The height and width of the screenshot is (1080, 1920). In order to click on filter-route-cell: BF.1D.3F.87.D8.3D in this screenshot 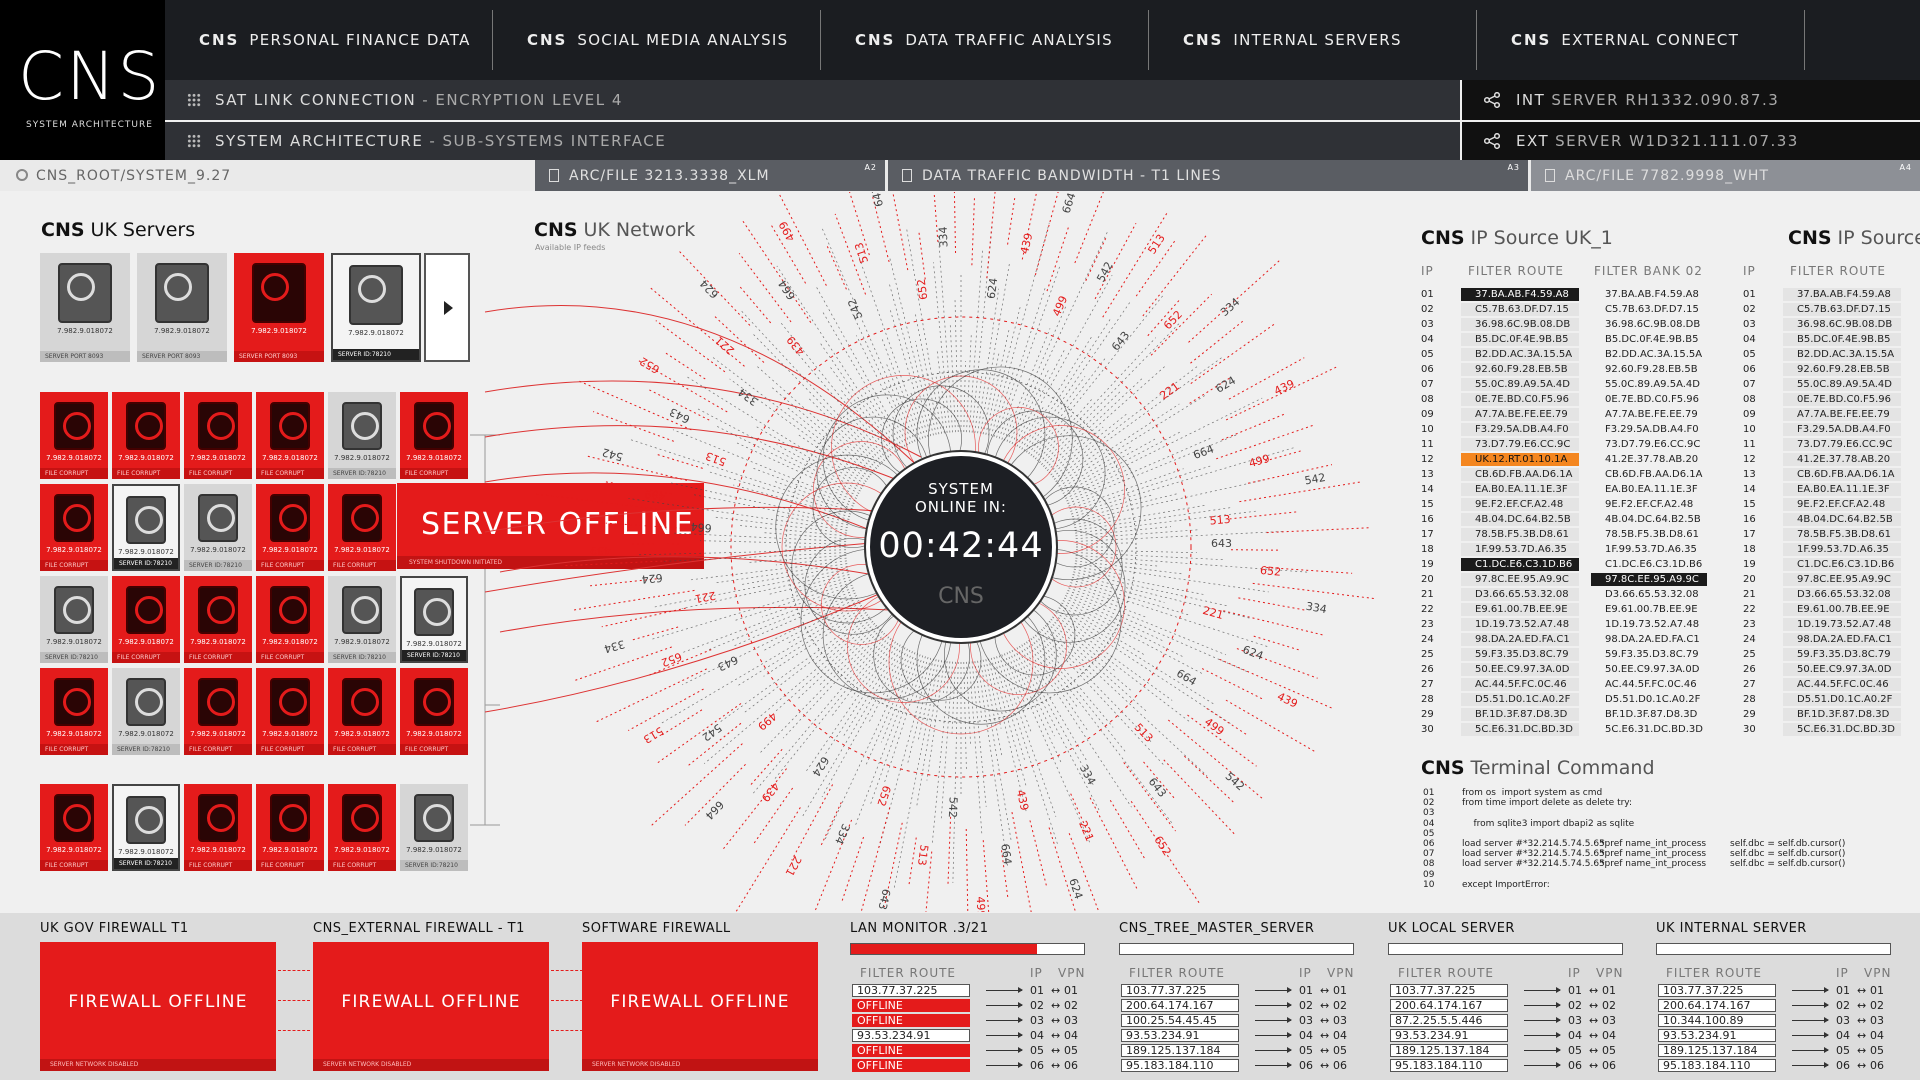, I will do `click(1842, 714)`.